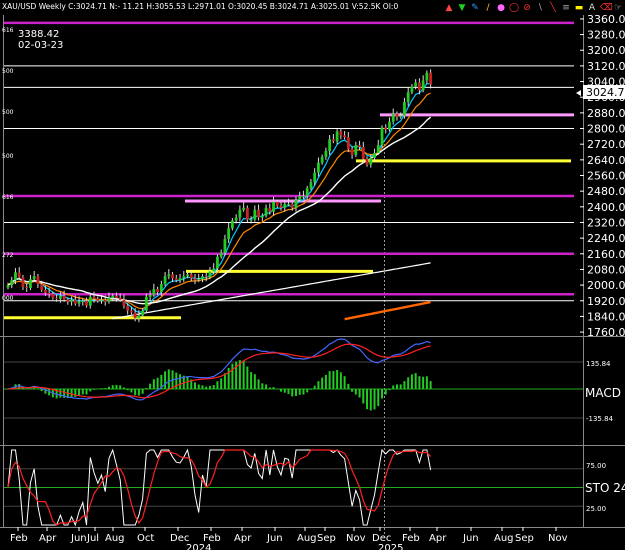 This screenshot has width=625, height=550. I want to click on x-tick-label-18: Sep, so click(524, 538).